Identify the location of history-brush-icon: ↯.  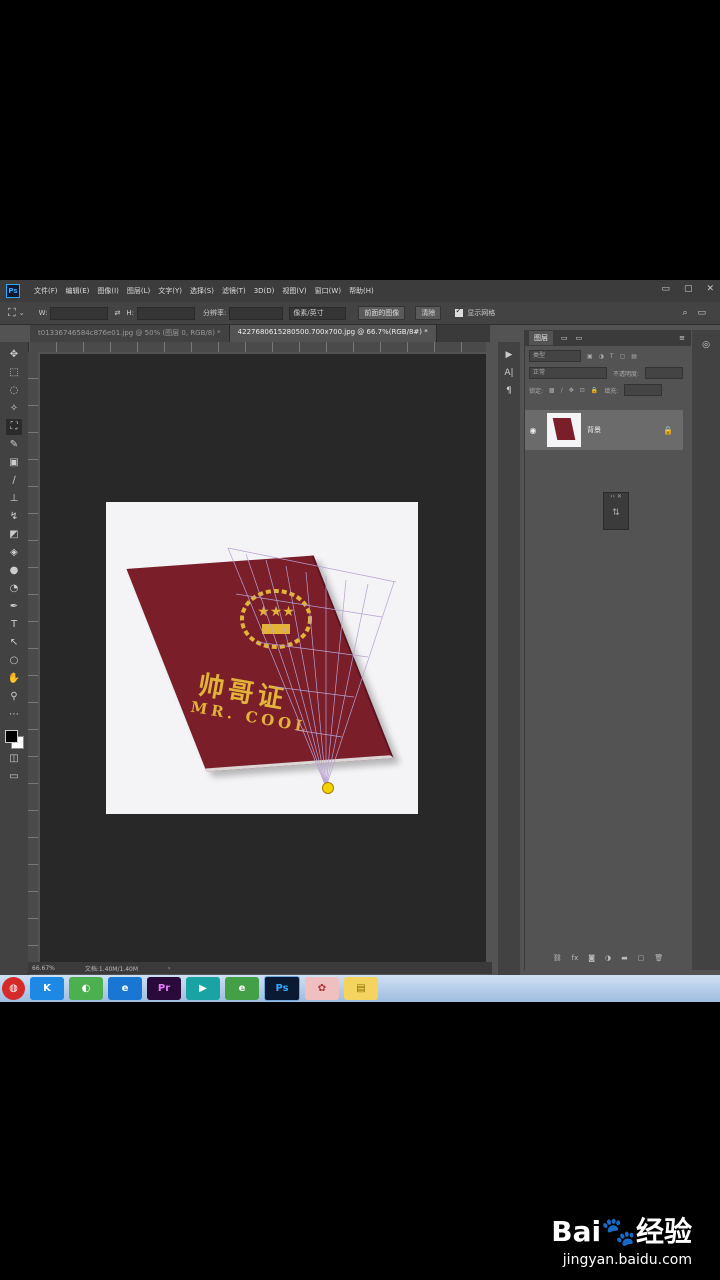
(14, 517).